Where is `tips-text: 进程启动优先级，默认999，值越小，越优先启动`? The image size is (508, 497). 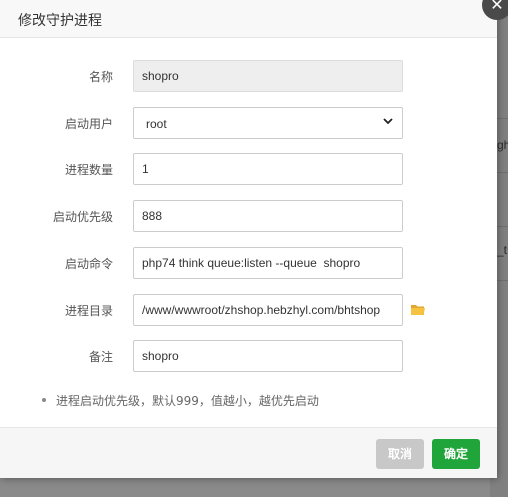
tips-text: 进程启动优先级，默认999，值越小，越优先启动 is located at coordinates (187, 401).